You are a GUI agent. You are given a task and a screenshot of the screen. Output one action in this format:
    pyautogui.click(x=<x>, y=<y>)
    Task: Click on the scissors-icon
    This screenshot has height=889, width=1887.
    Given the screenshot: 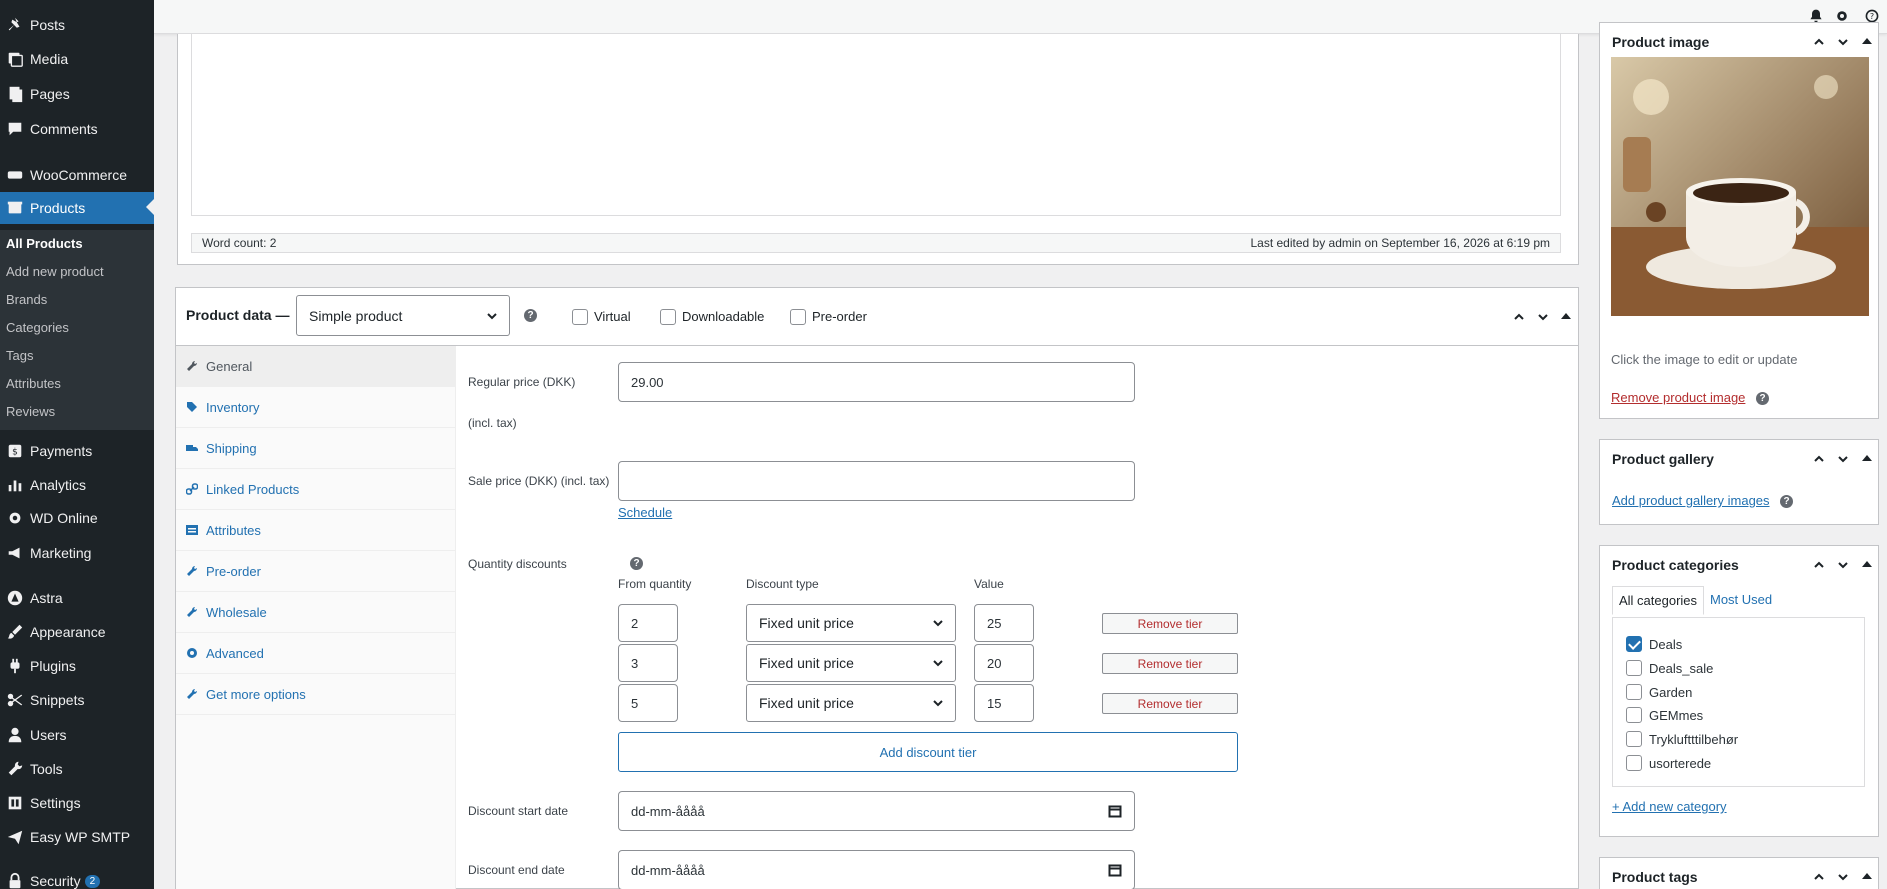 What is the action you would take?
    pyautogui.click(x=15, y=700)
    